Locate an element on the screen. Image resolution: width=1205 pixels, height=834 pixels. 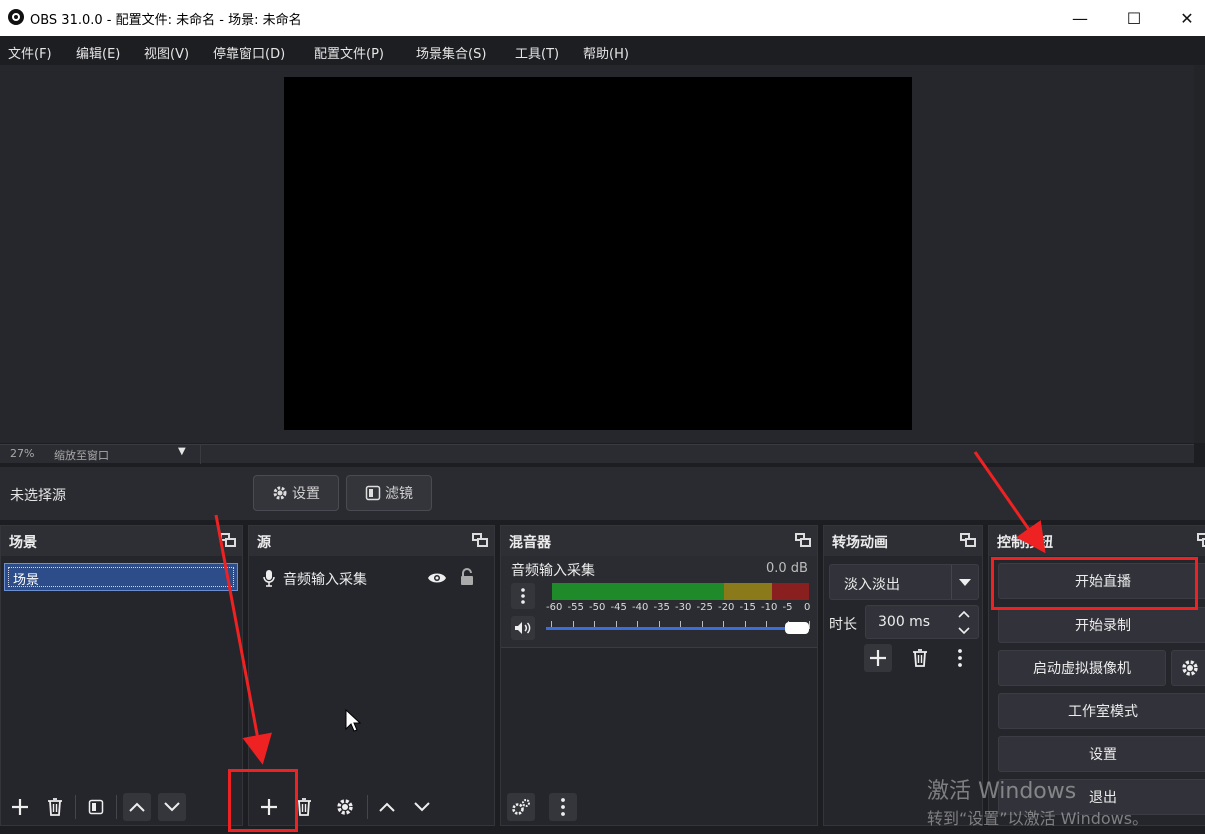
annotation-box-start-stream is located at coordinates (1094, 583).